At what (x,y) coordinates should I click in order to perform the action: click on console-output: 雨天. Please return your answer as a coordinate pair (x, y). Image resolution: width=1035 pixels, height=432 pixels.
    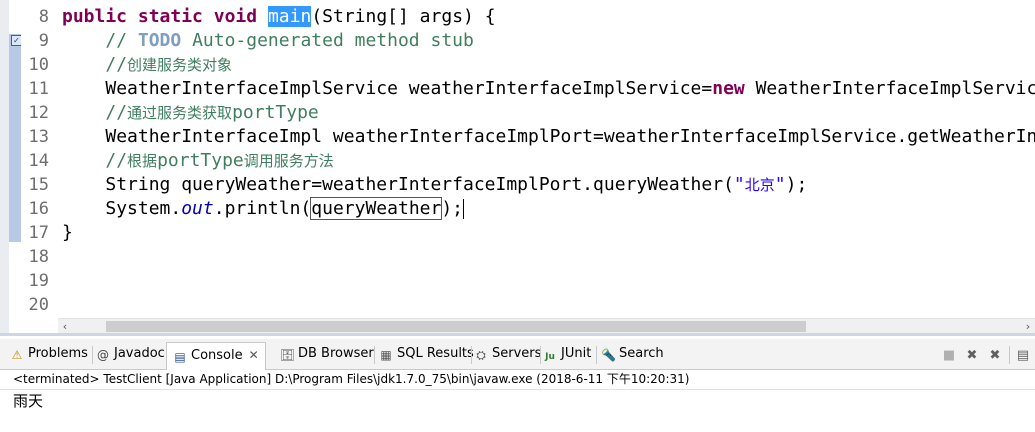
    Looking at the image, I should click on (28, 401).